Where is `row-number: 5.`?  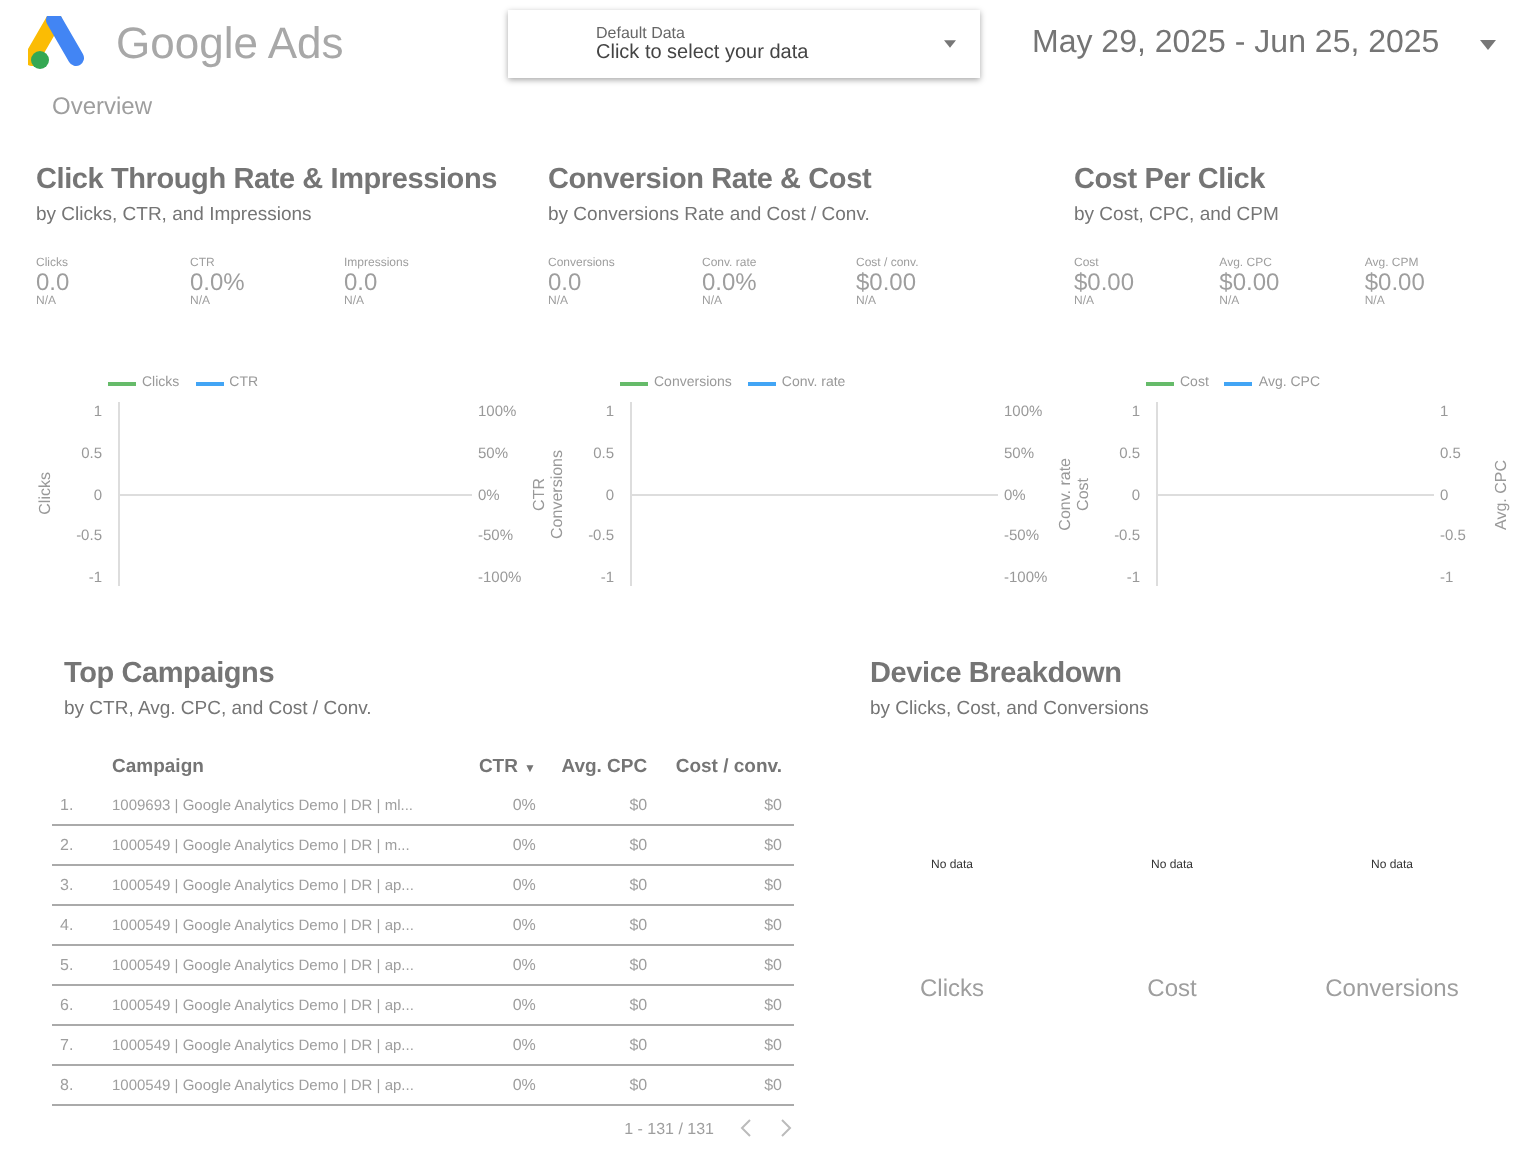
row-number: 5. is located at coordinates (82, 965).